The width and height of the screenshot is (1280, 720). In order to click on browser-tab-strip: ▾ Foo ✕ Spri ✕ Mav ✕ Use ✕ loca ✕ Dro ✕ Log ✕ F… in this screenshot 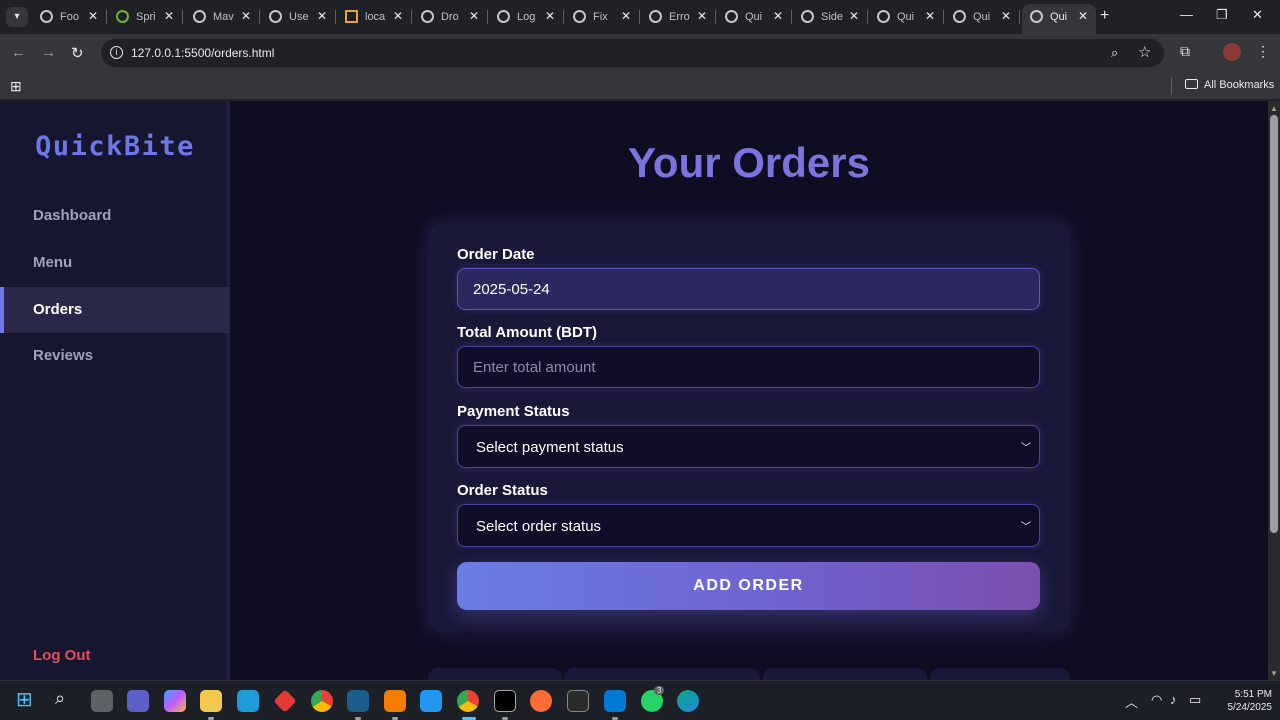, I will do `click(640, 17)`.